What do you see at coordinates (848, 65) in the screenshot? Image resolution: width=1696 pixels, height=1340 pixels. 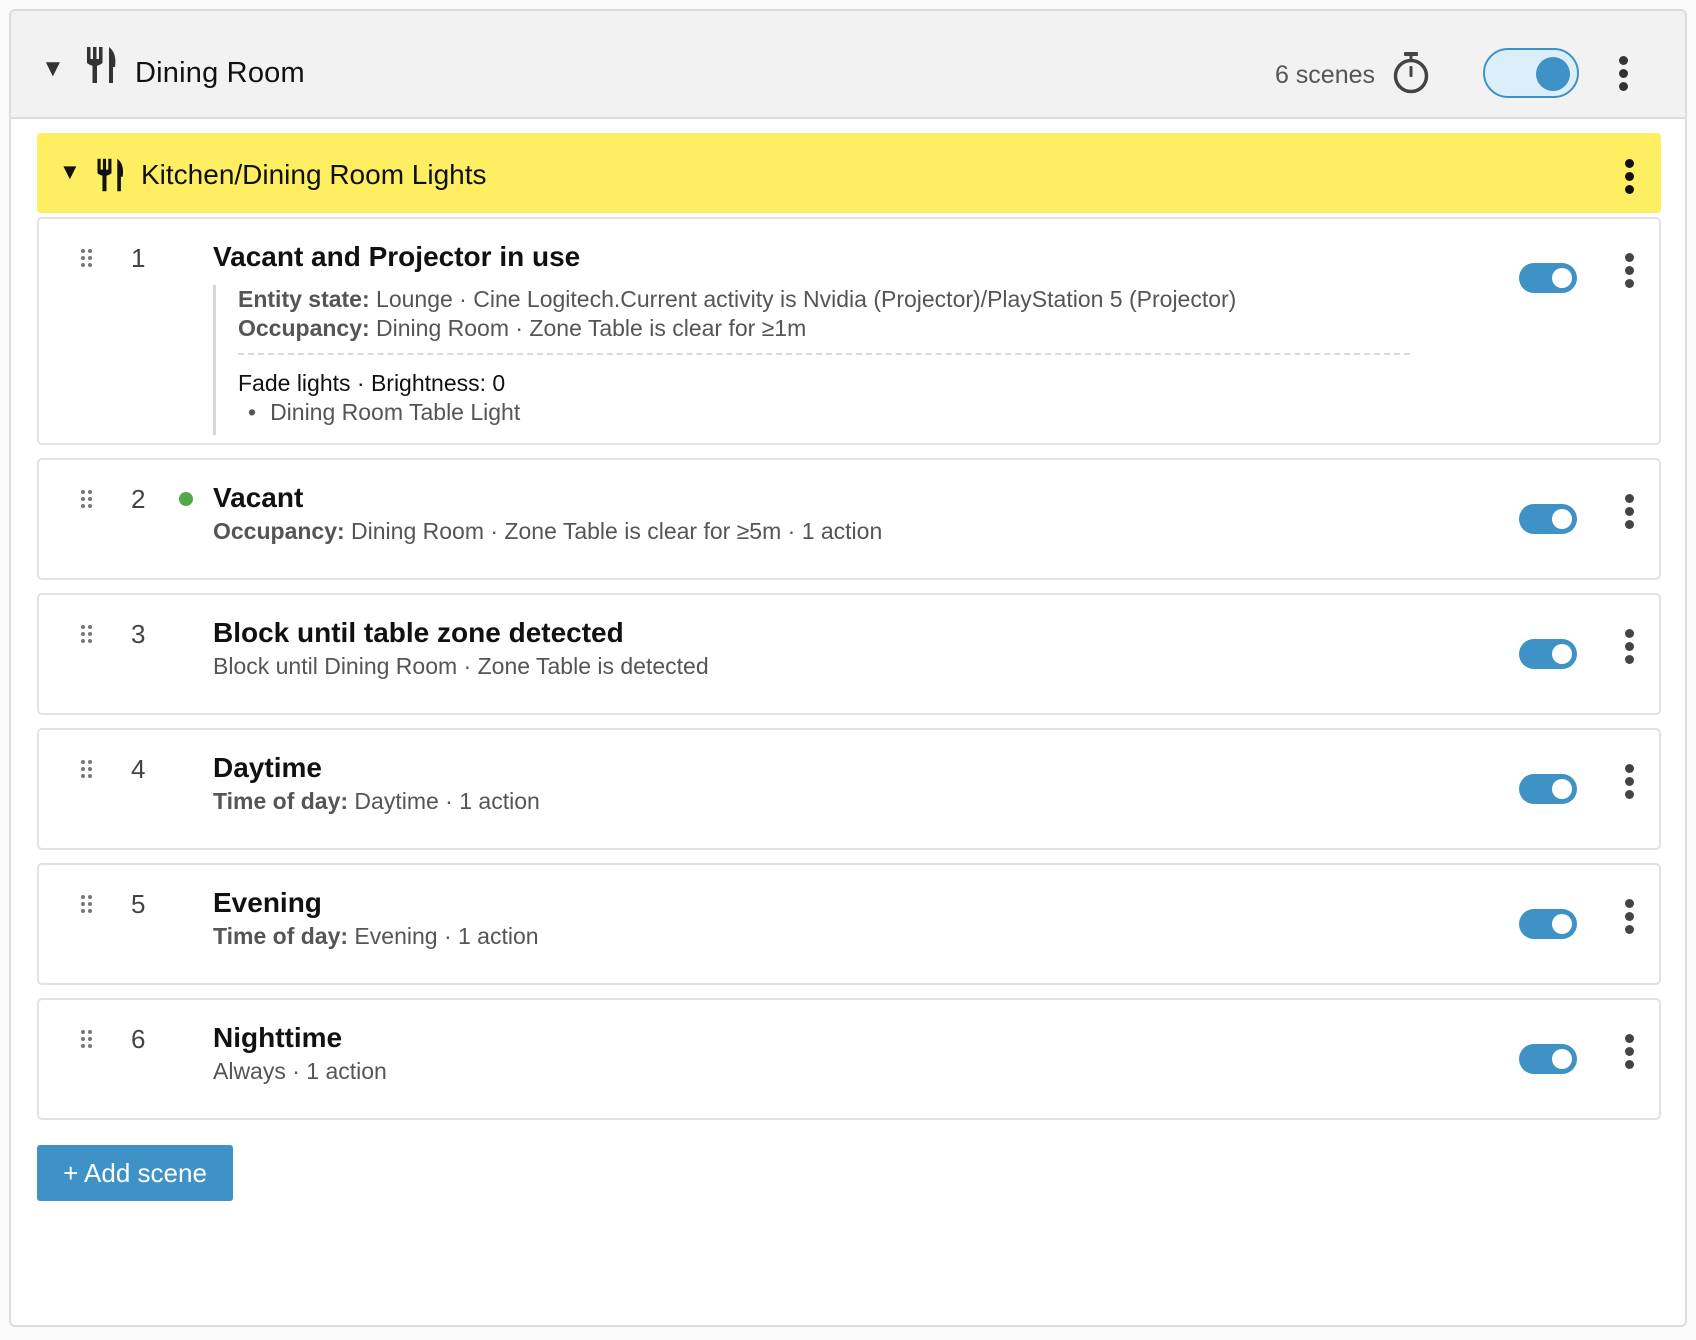 I see `room-header: ▼ Dining Room 6 scenes` at bounding box center [848, 65].